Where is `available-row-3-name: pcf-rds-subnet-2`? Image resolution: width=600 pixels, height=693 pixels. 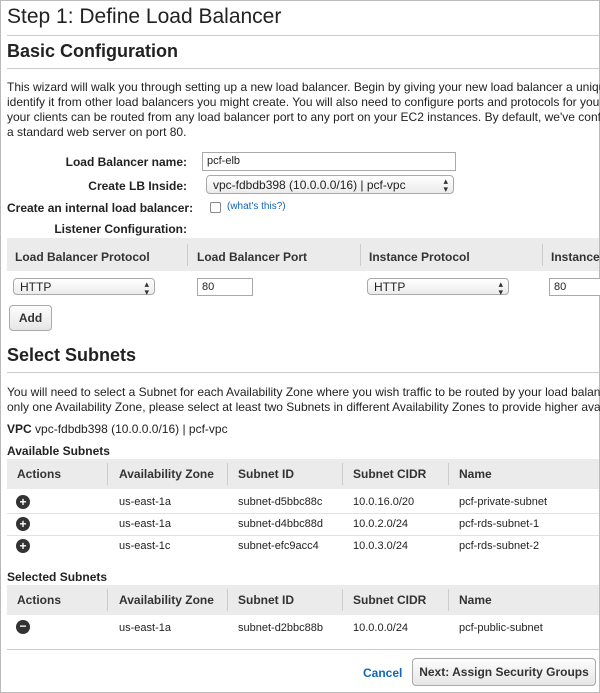
available-row-3-name: pcf-rds-subnet-2 is located at coordinates (499, 546).